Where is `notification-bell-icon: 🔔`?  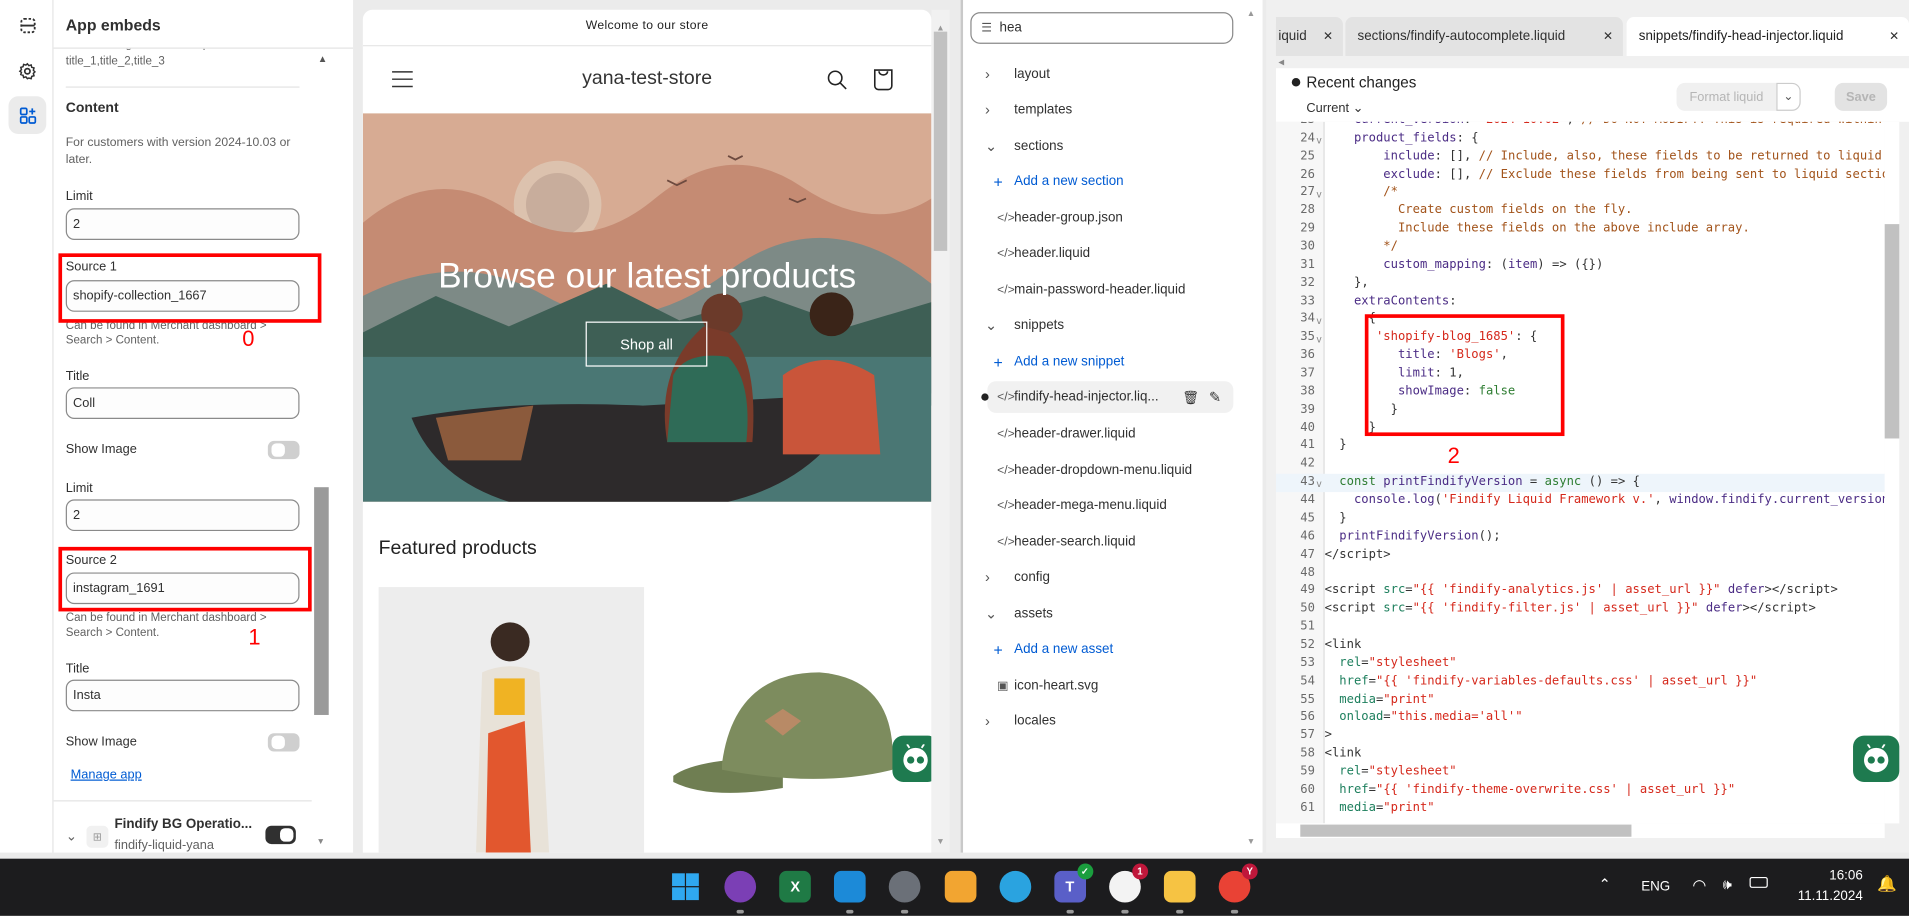 notification-bell-icon: 🔔 is located at coordinates (1887, 884).